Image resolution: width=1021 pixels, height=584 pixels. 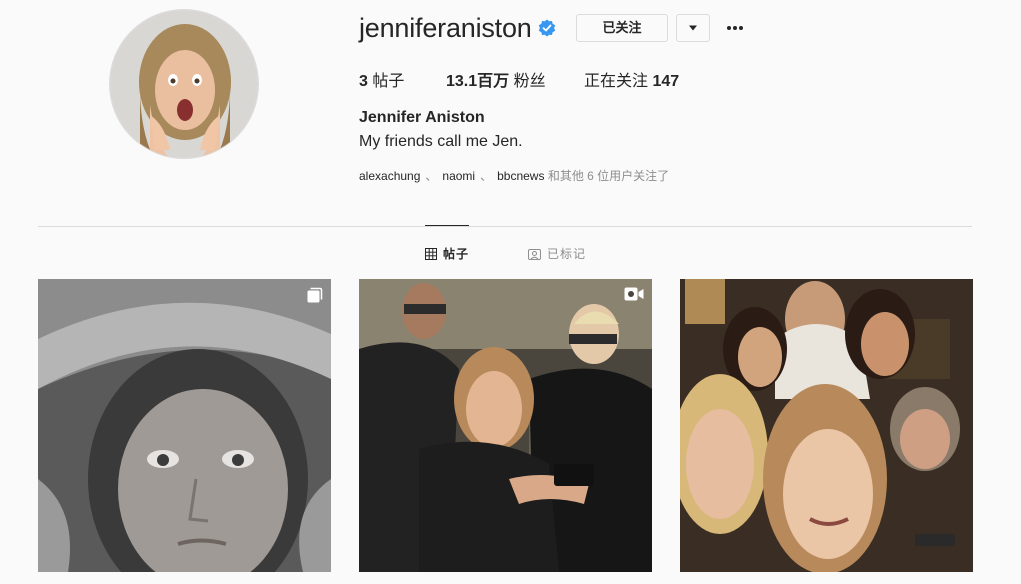 I want to click on following-stat: 正在关注 147, so click(x=631, y=79).